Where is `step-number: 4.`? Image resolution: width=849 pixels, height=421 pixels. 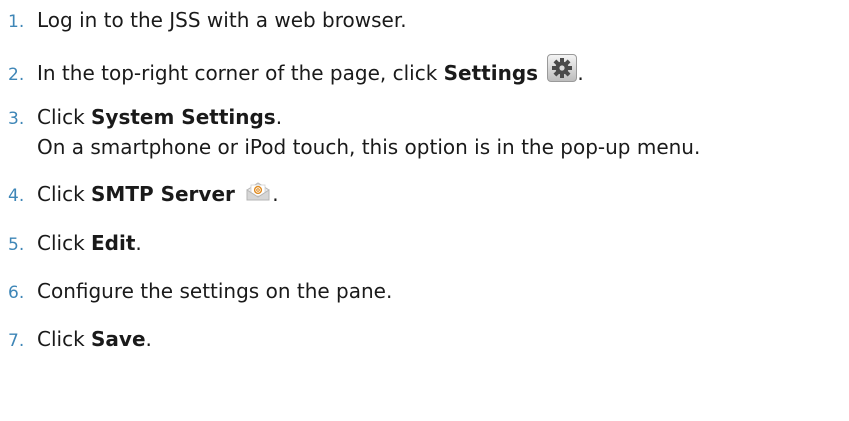 step-number: 4. is located at coordinates (16, 196).